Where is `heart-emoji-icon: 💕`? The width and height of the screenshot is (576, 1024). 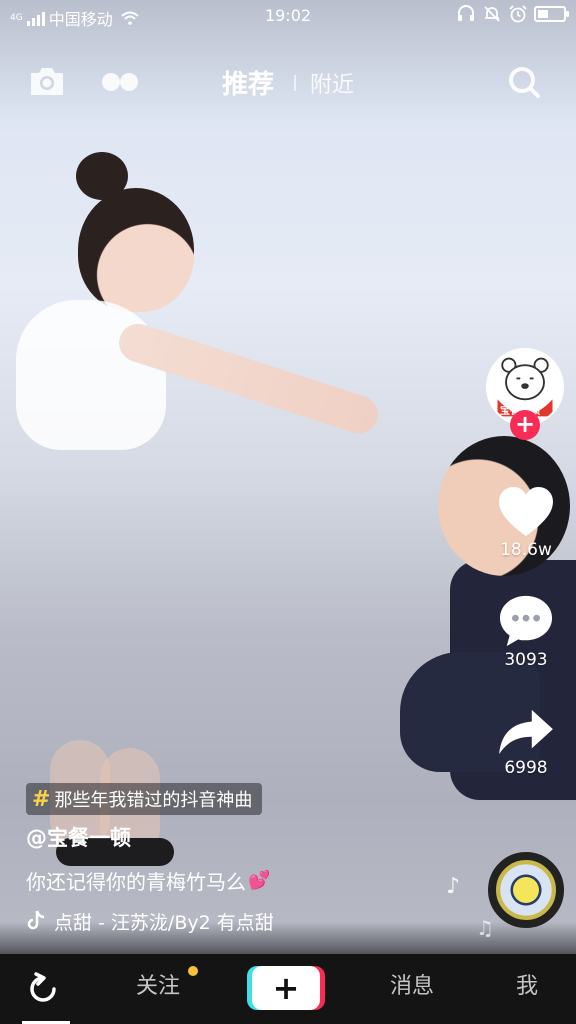 heart-emoji-icon: 💕 is located at coordinates (259, 880).